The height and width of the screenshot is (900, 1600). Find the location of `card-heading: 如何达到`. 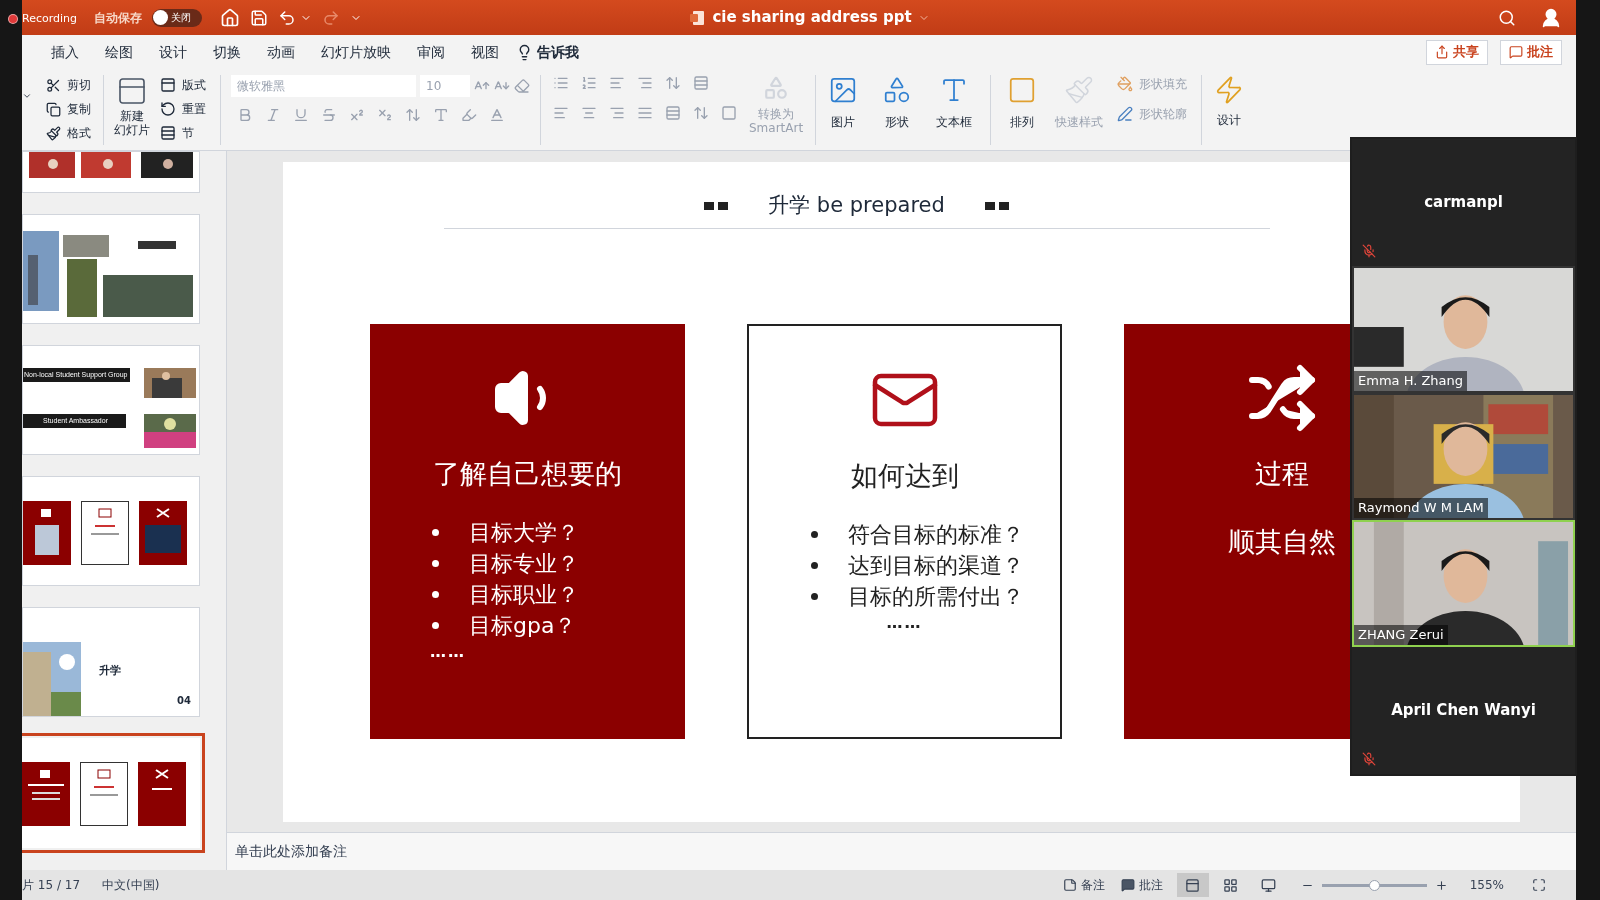

card-heading: 如何达到 is located at coordinates (904, 475).